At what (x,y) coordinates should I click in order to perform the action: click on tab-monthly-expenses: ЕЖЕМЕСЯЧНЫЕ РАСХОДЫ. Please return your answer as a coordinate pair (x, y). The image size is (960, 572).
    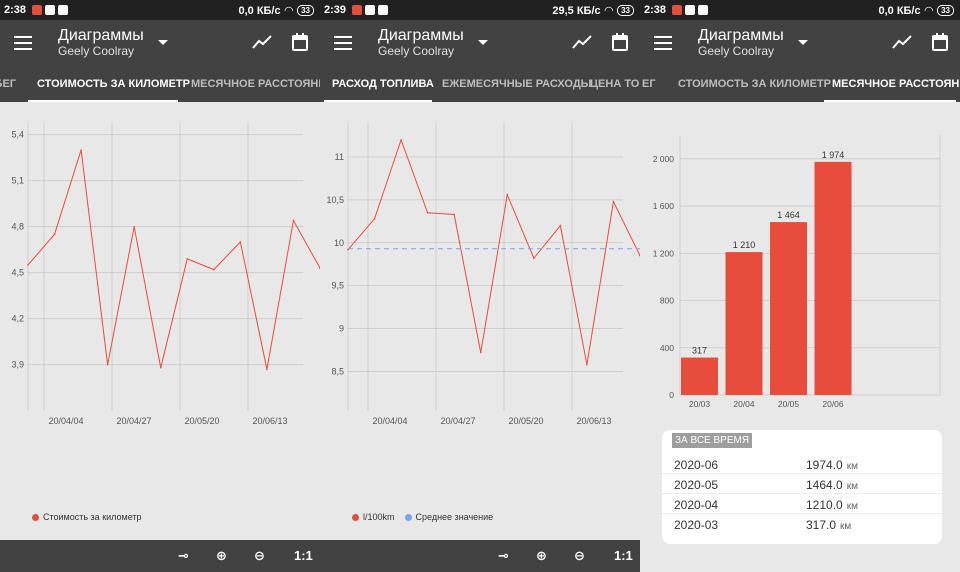
    Looking at the image, I should click on (516, 84).